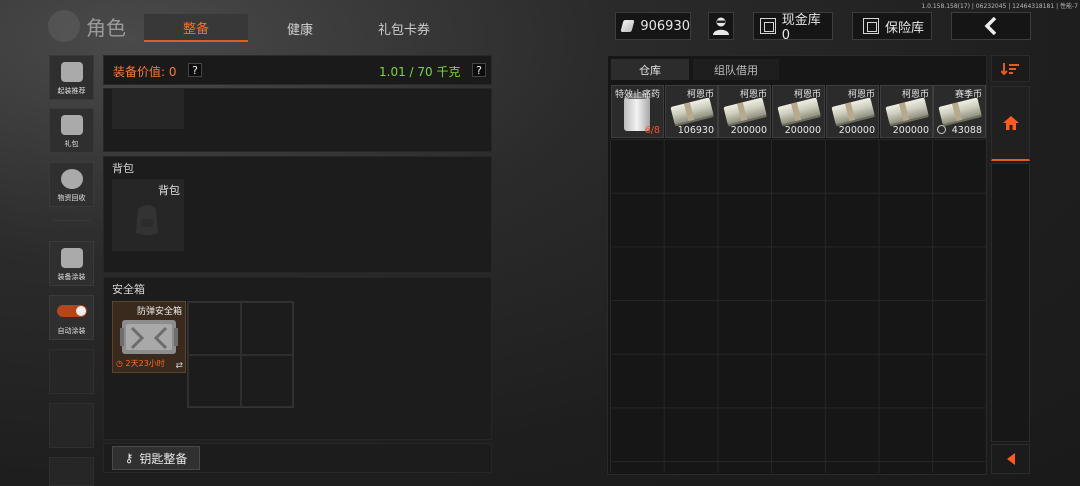 This screenshot has width=1080, height=486. Describe the element at coordinates (653, 26) in the screenshot. I see `currency-display: 906930` at that location.